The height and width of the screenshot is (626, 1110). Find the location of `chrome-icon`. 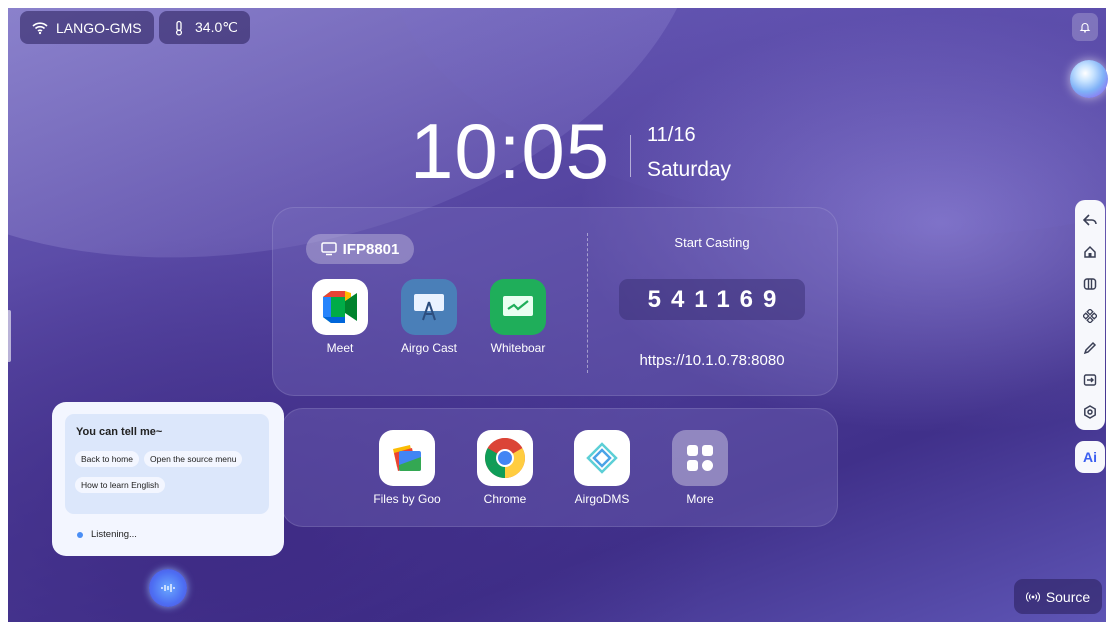

chrome-icon is located at coordinates (505, 458).